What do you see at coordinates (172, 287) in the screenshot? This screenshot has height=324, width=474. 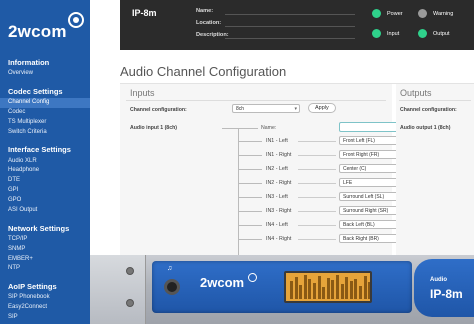 I see `headphone-jack-icon` at bounding box center [172, 287].